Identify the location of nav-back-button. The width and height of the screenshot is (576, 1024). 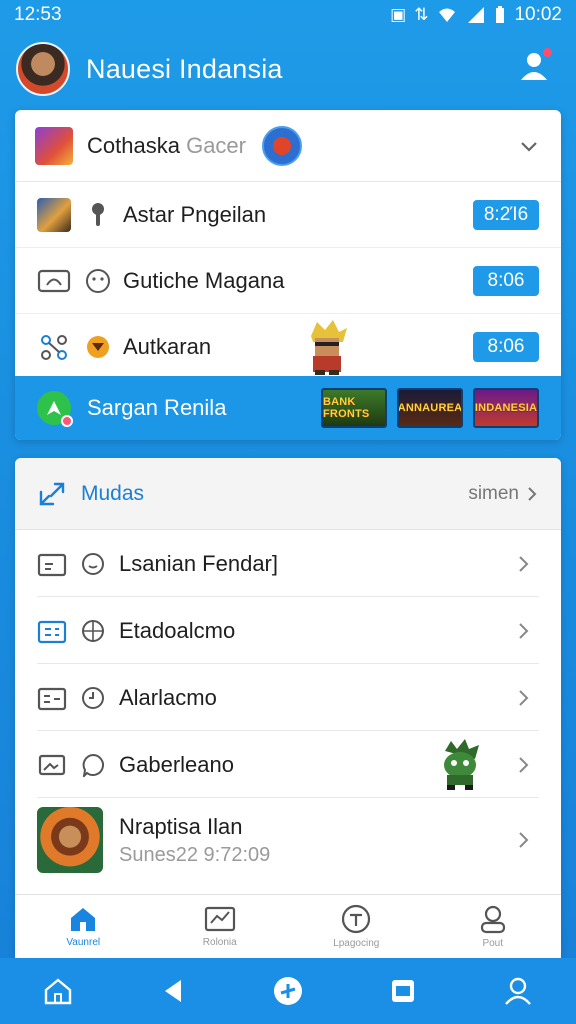
(173, 991).